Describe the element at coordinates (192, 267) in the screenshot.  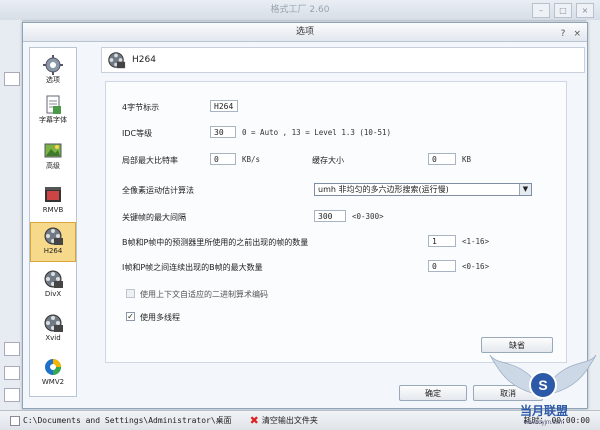
I see `bframes-label: I帧和P帧之间连续出现的B帧的最大数量` at that location.